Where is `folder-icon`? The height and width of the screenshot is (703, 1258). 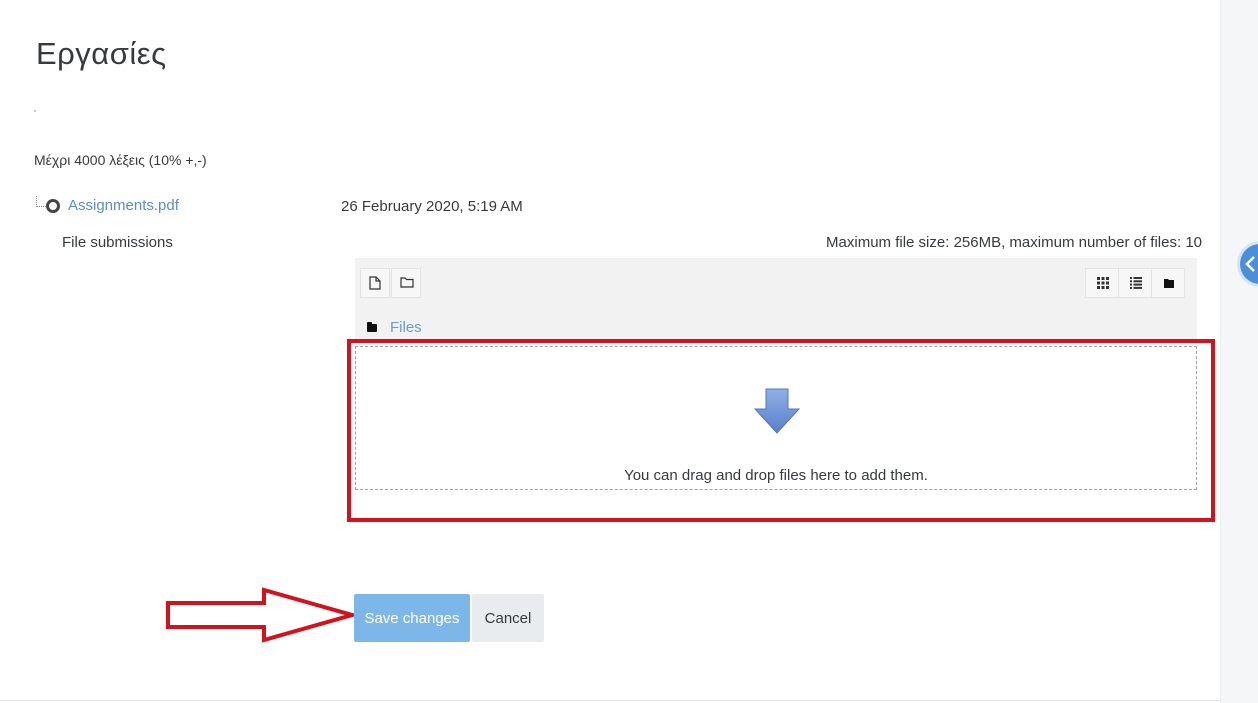
folder-icon is located at coordinates (372, 326).